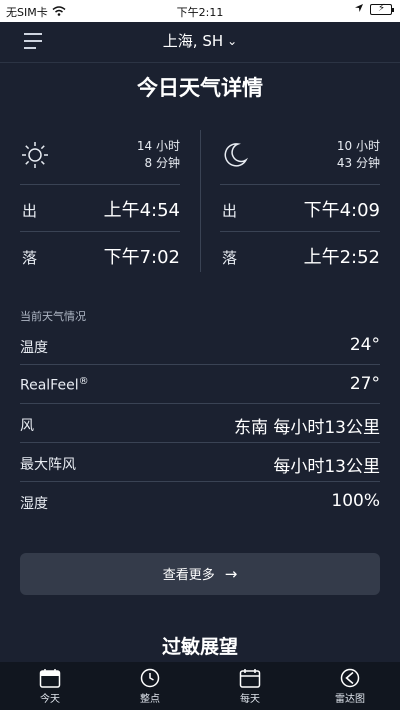 The width and height of the screenshot is (400, 710). What do you see at coordinates (358, 146) in the screenshot?
I see `moon-duration-hours: 10 小时` at bounding box center [358, 146].